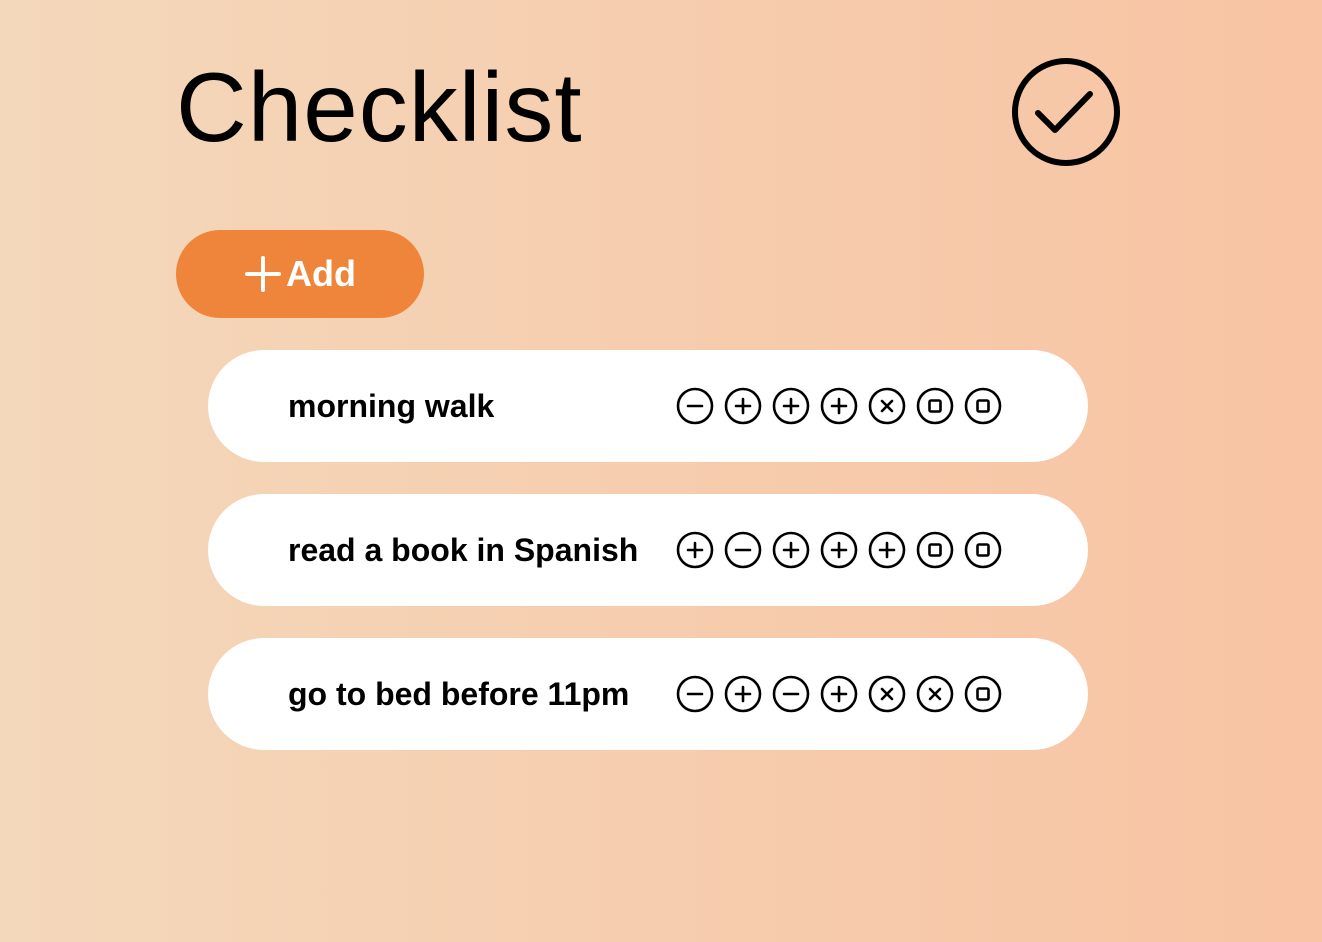 The image size is (1322, 942). I want to click on list-item: read a book in Spanish, so click(648, 550).